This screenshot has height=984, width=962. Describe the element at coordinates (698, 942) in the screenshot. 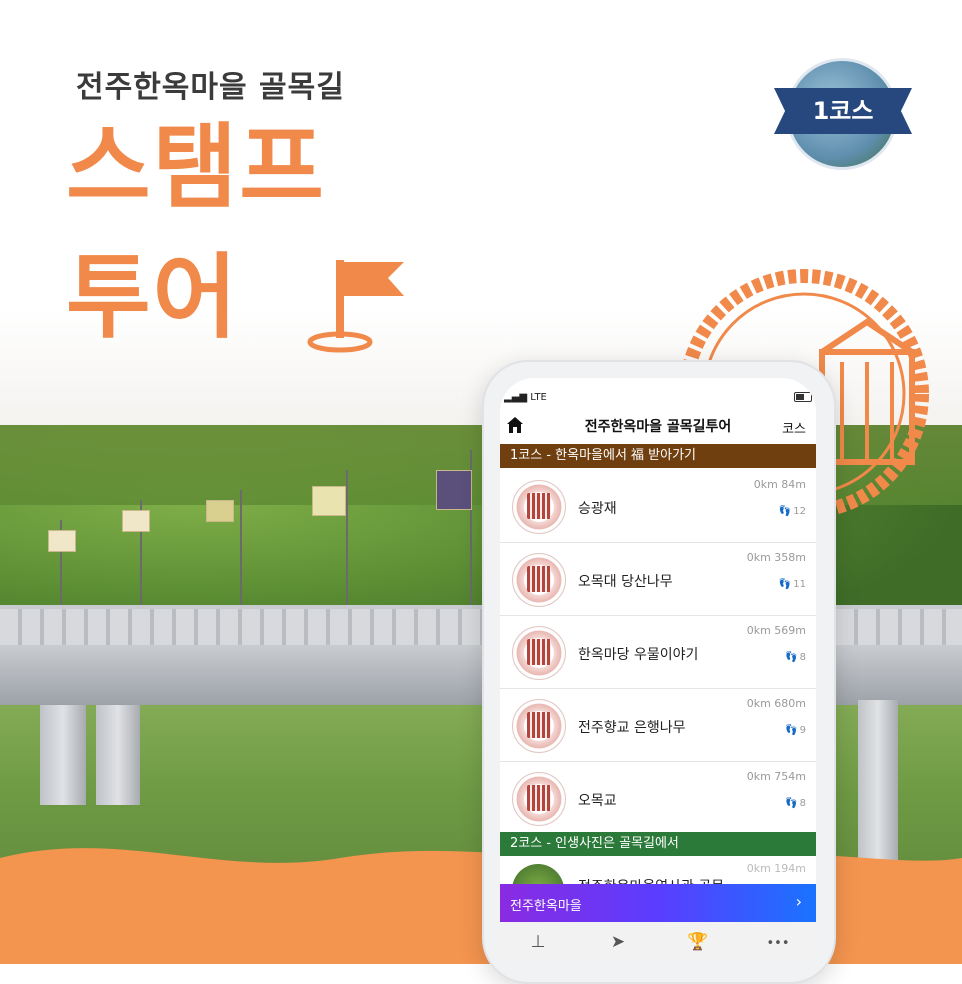

I see `trophy-icon: 🏆` at that location.